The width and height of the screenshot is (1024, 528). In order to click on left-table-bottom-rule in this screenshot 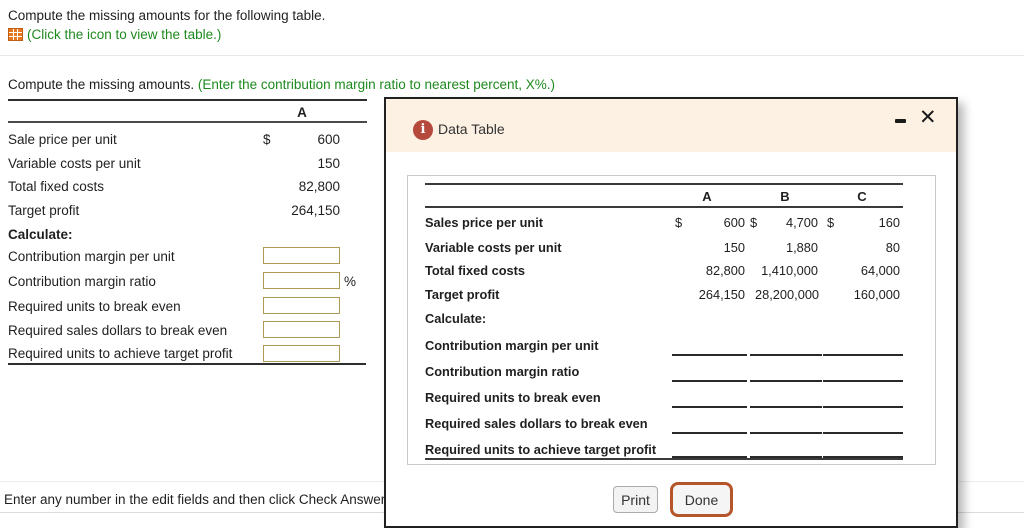, I will do `click(187, 364)`.